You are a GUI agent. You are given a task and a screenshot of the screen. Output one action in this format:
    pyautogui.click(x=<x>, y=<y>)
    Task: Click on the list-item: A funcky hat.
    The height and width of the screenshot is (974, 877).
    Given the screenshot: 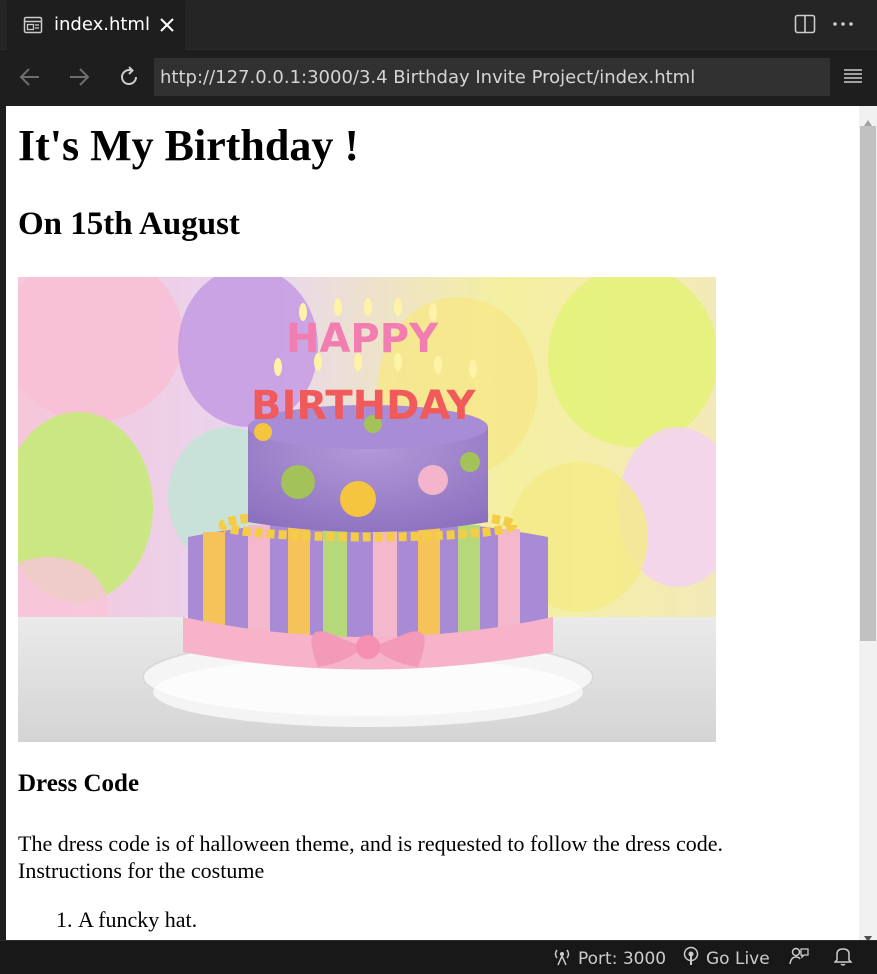 What is the action you would take?
    pyautogui.click(x=137, y=919)
    